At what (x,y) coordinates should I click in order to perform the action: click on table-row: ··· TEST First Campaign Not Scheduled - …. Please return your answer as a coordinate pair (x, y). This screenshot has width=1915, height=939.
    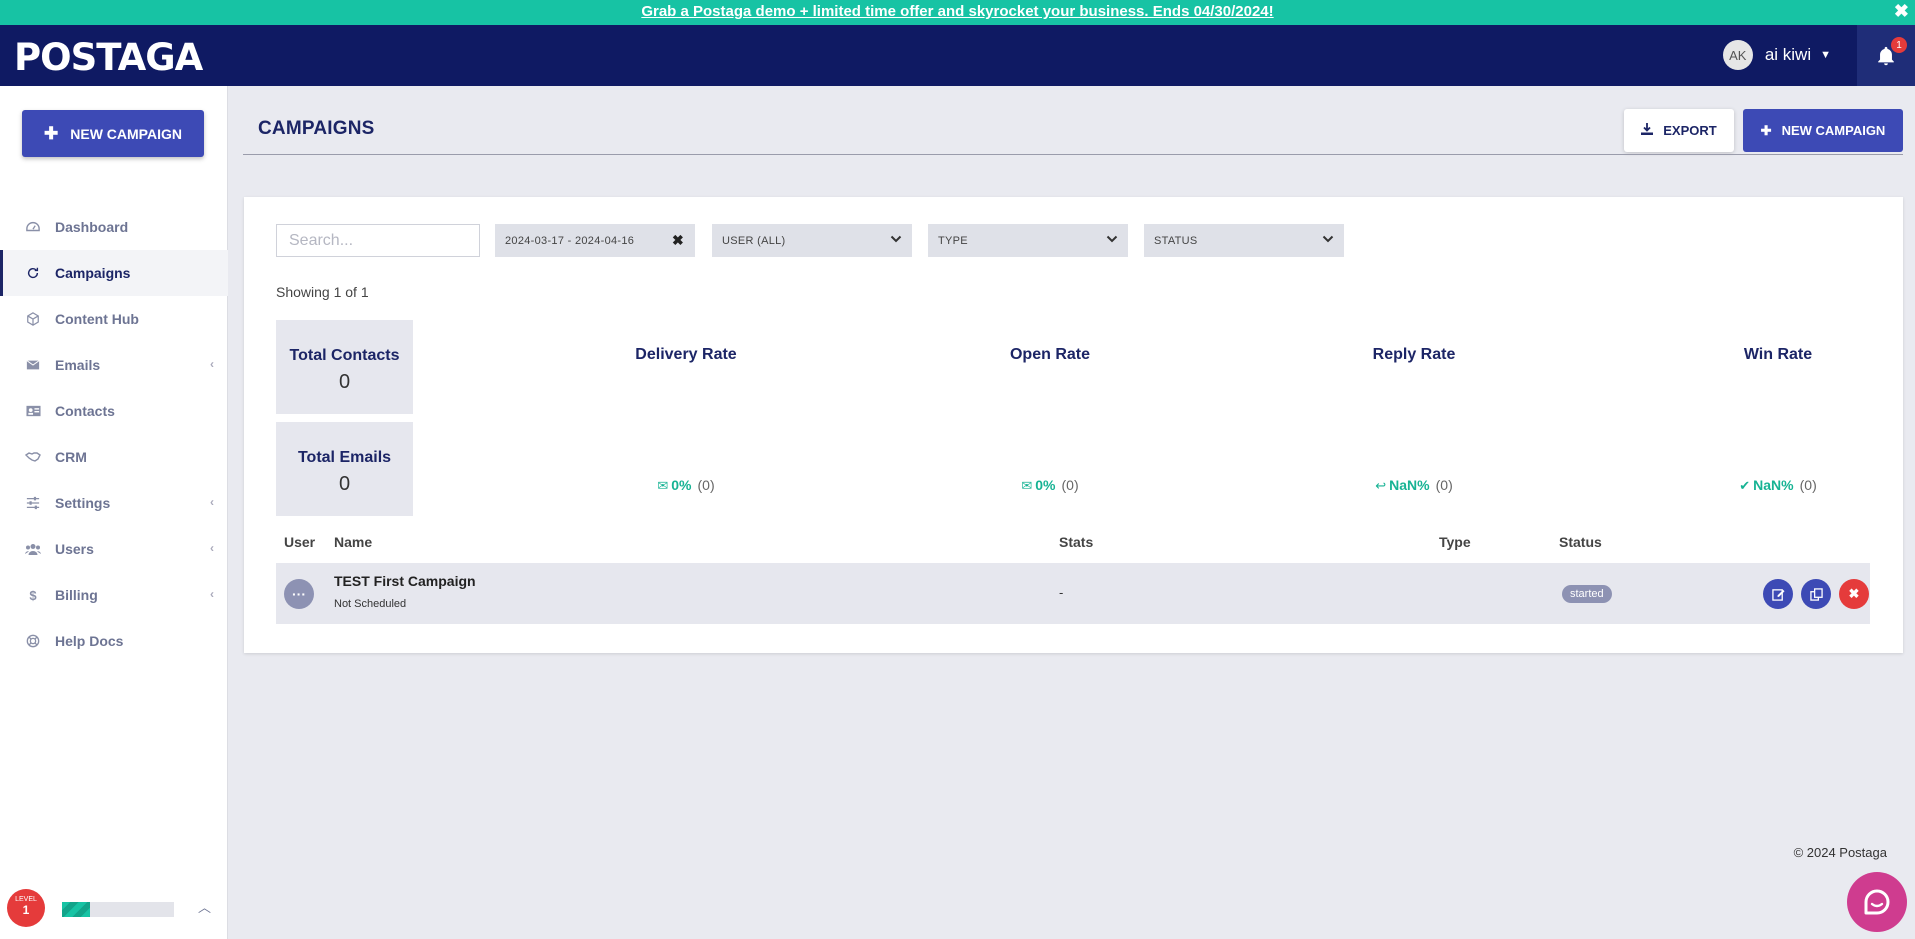
    Looking at the image, I should click on (1073, 593).